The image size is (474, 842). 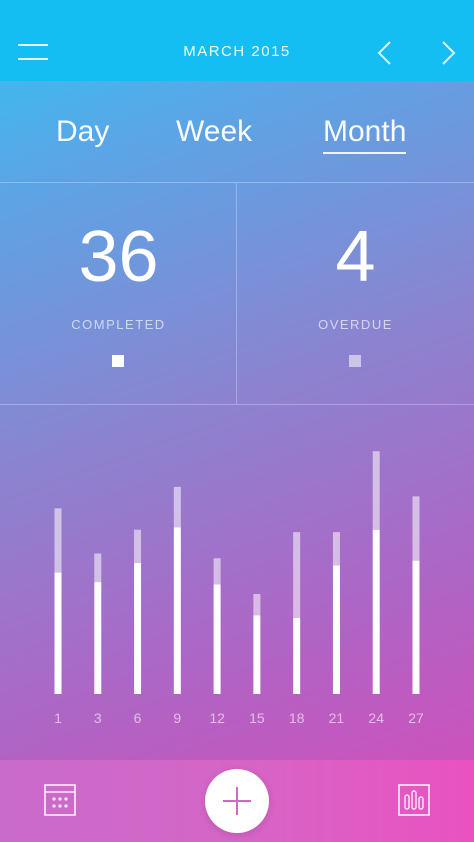 I want to click on x-tick-label: 6, so click(x=138, y=718).